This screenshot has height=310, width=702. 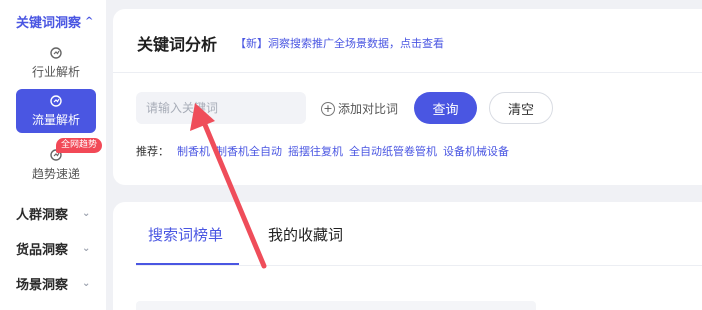 I want to click on sidebar-section-label: 货品洞察, so click(x=42, y=250).